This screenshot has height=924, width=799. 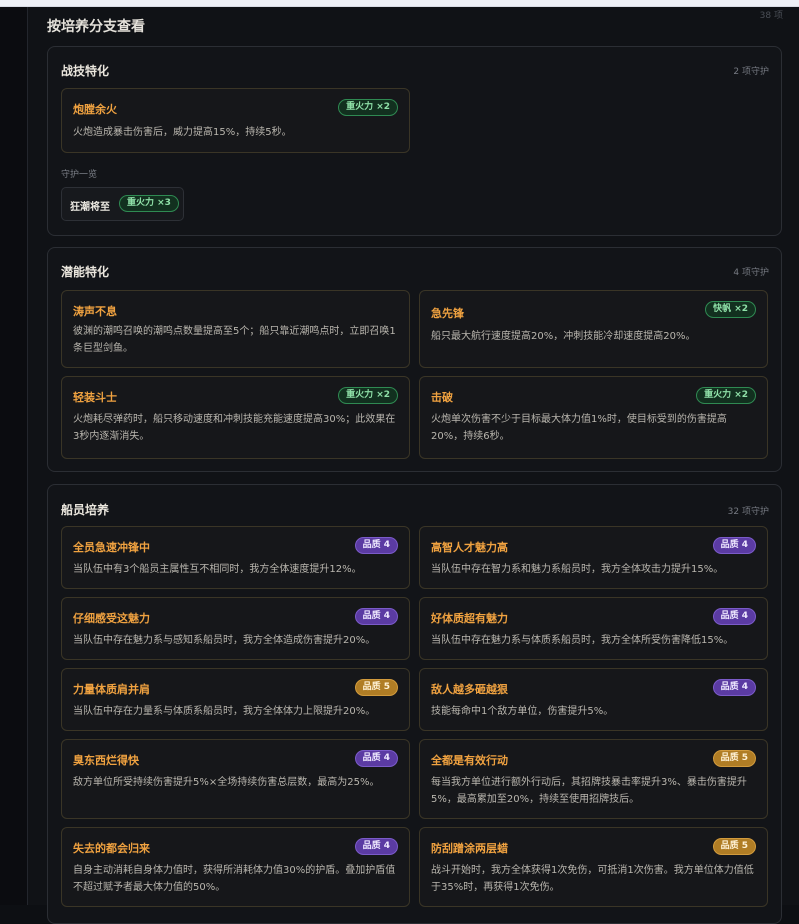 What do you see at coordinates (226, 782) in the screenshot?
I see `card-description: 敌方单位所受持续伤害提升5%×全场持续伤害总层数，最高为25%。` at bounding box center [226, 782].